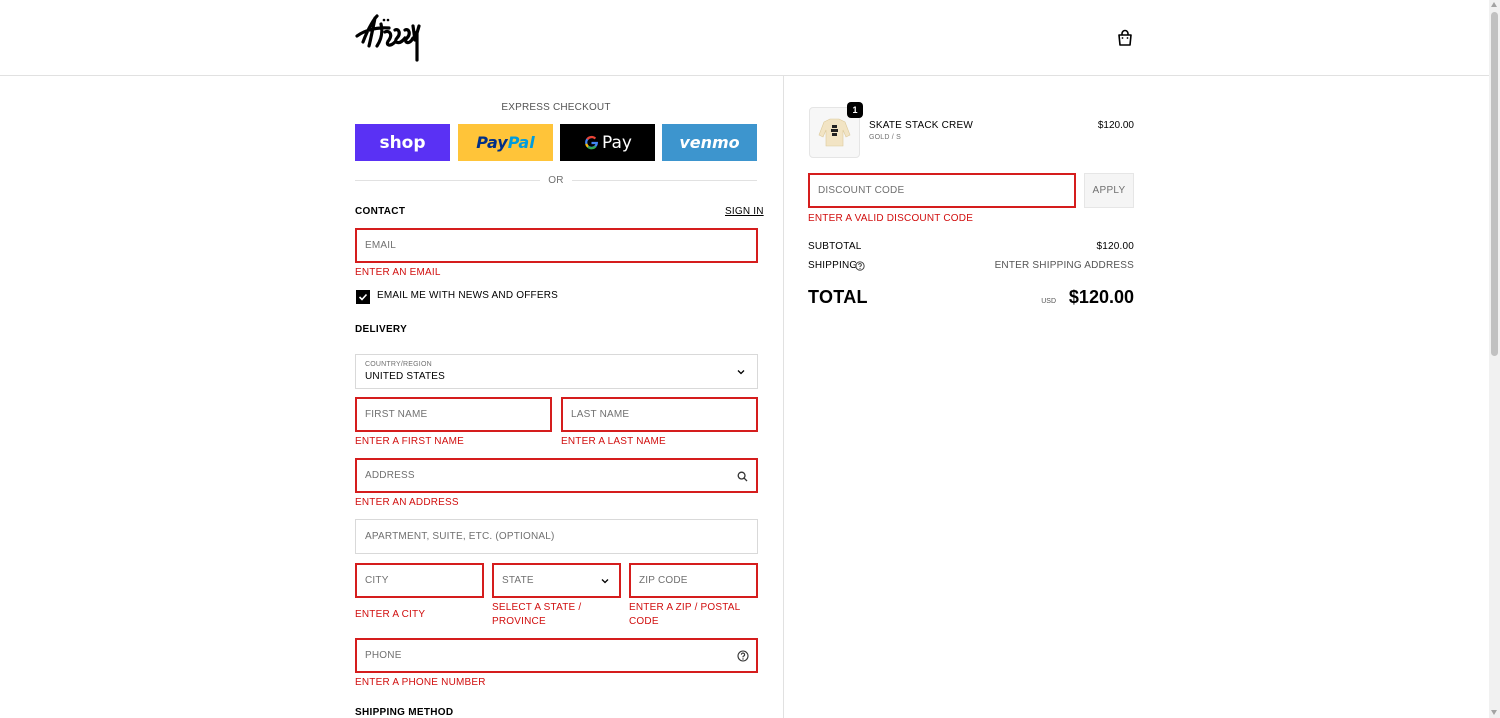 The image size is (1500, 718). Describe the element at coordinates (1494, 712) in the screenshot. I see `scroll-down-arrow` at that location.